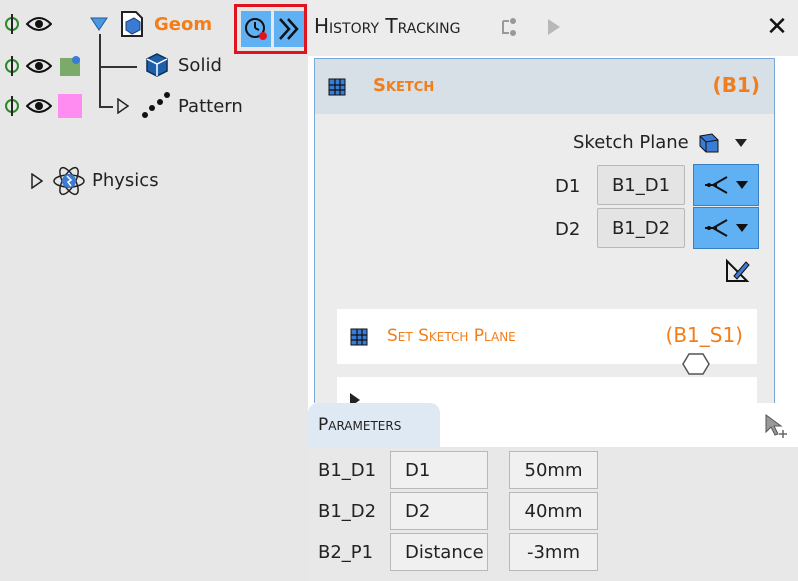  What do you see at coordinates (544, 86) in the screenshot?
I see `sketch-header: Sketch (B1)` at bounding box center [544, 86].